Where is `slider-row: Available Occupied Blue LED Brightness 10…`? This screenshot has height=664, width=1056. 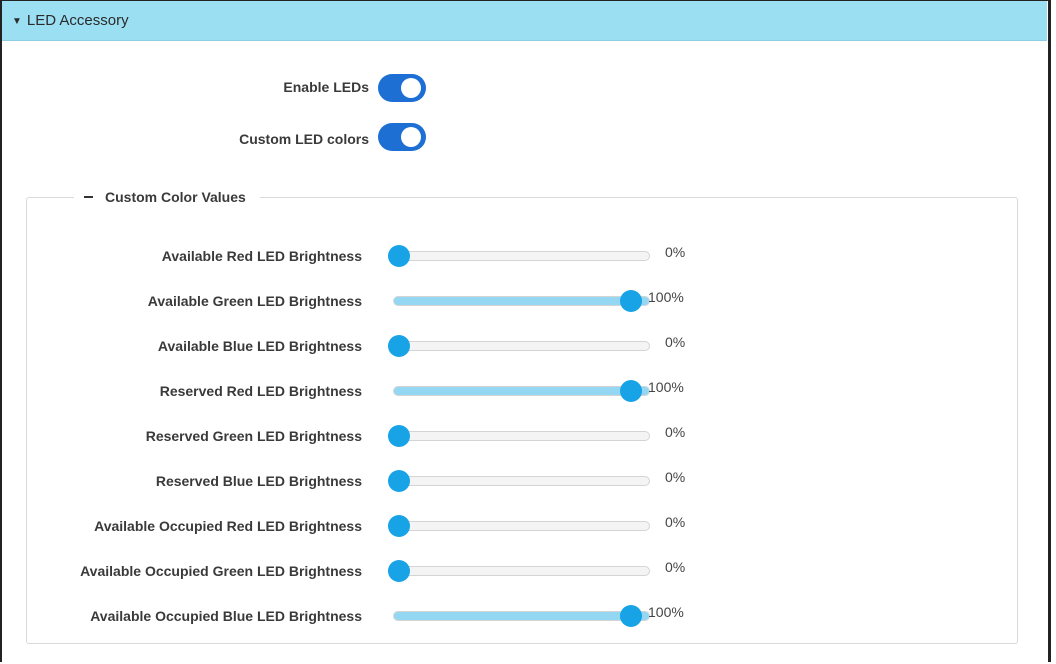 slider-row: Available Occupied Blue LED Brightness 10… is located at coordinates (528, 617).